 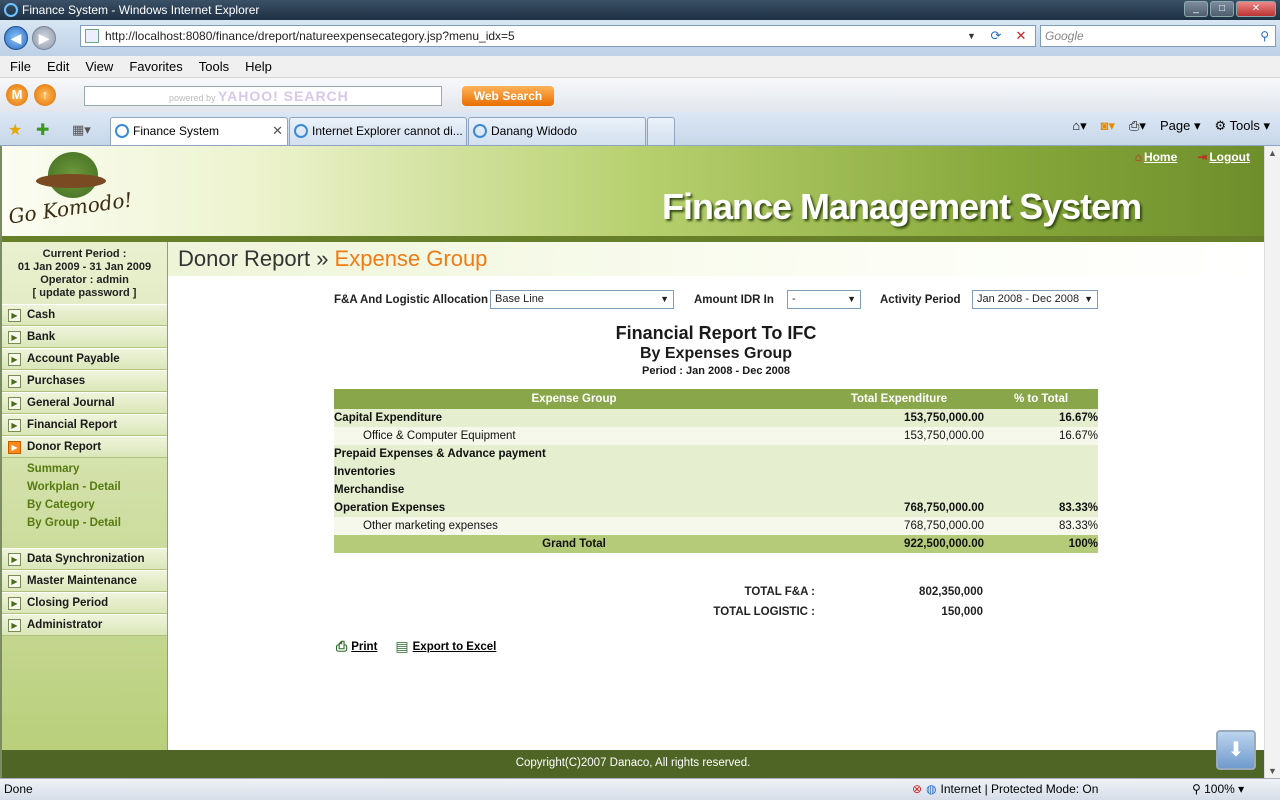 I want to click on yahoo-toolbar: M ↑ powered by YAHOO! SEARCH Web Search, so click(x=640, y=95).